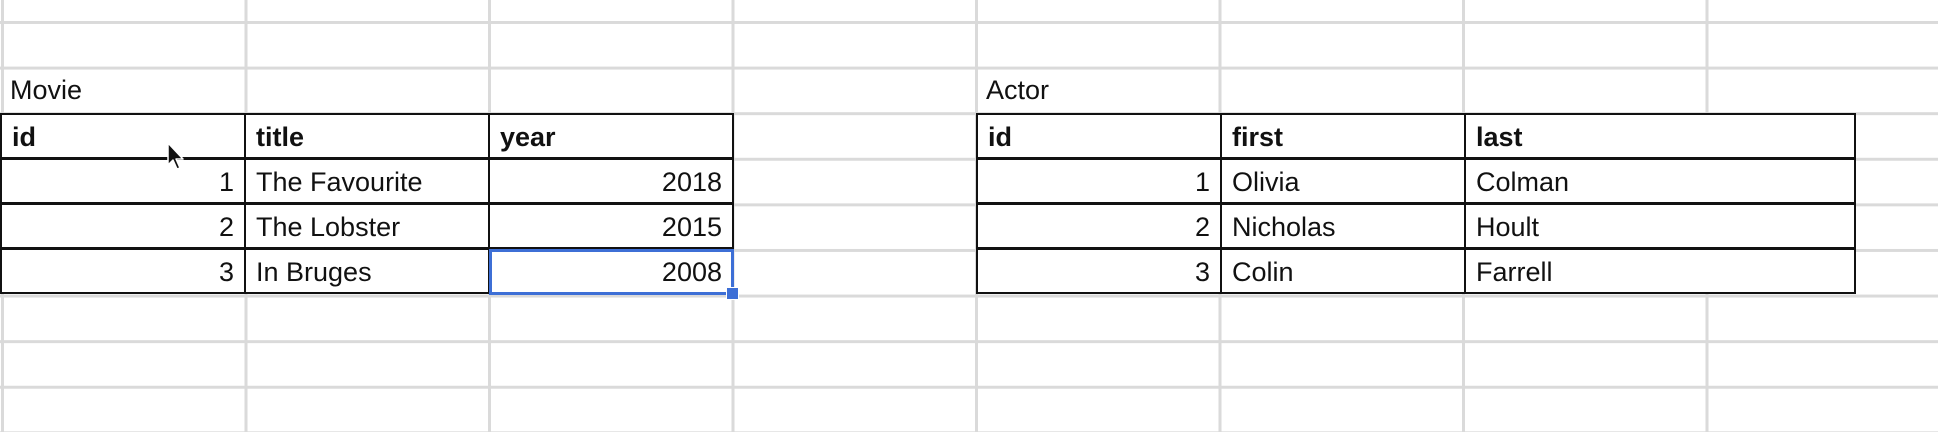 The width and height of the screenshot is (1938, 432). I want to click on actor-cell-last: Colman, so click(1660, 181).